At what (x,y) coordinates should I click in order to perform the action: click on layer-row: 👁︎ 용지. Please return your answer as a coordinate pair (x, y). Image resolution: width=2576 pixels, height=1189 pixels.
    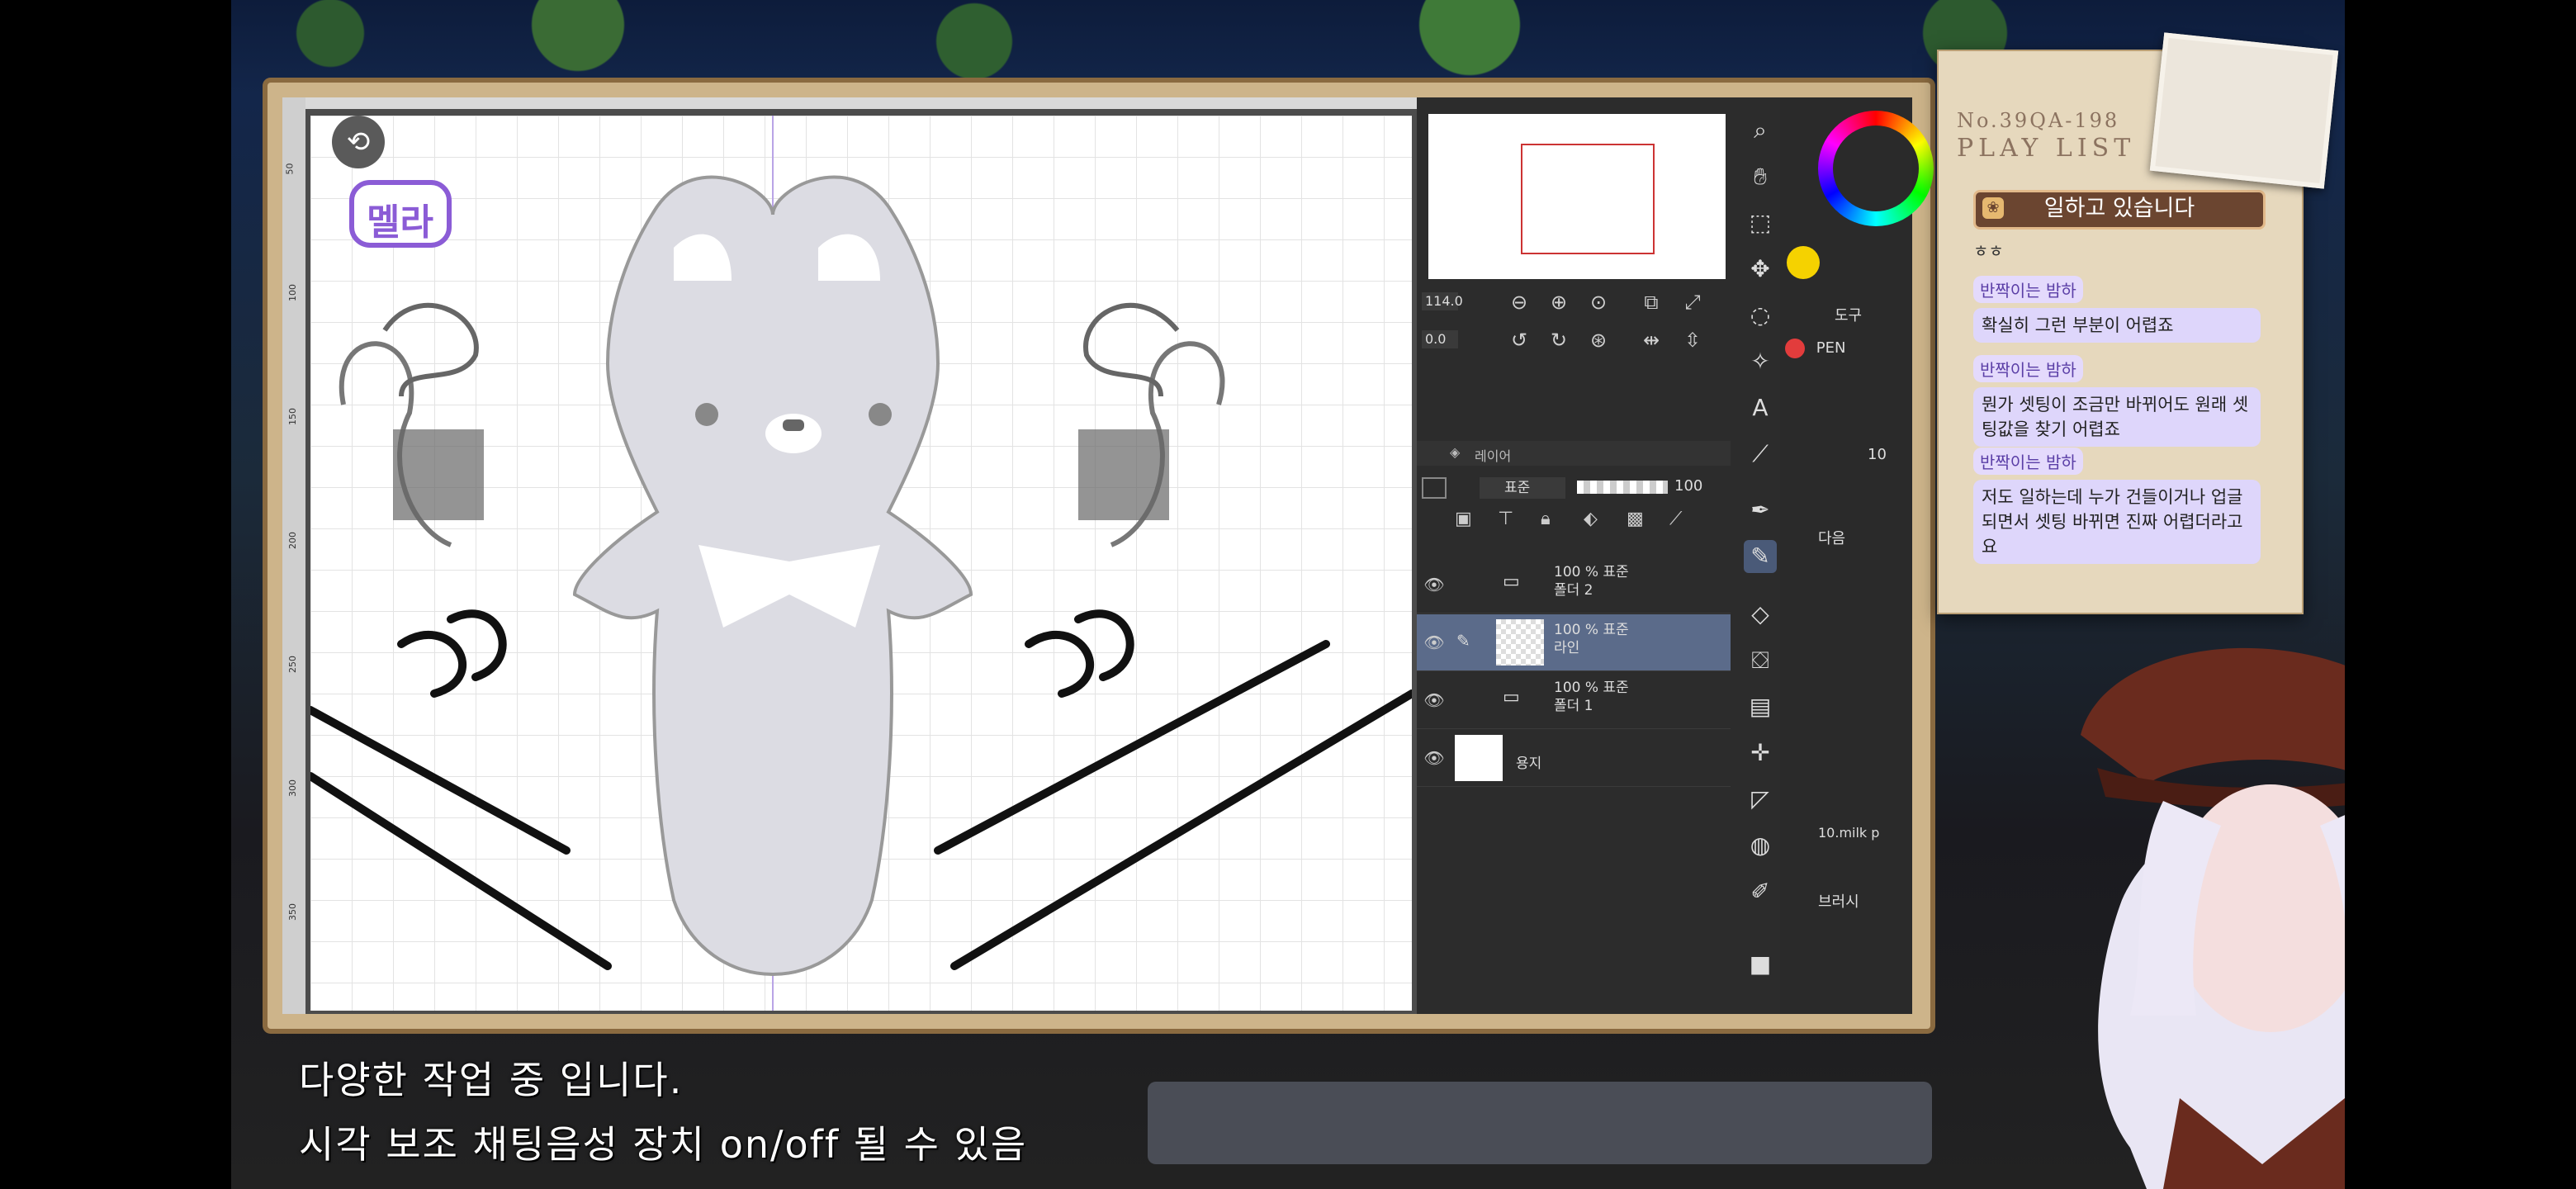
    Looking at the image, I should click on (1574, 758).